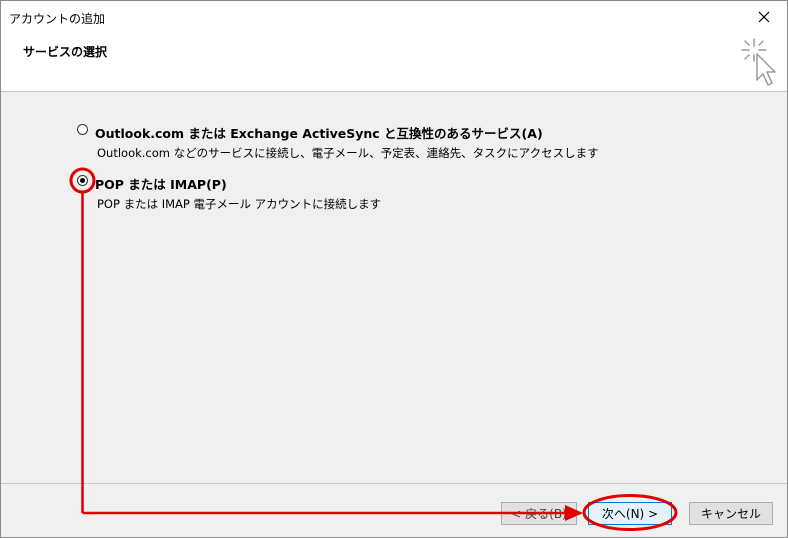 The image size is (788, 538). I want to click on radio-pop-imap, so click(82, 180).